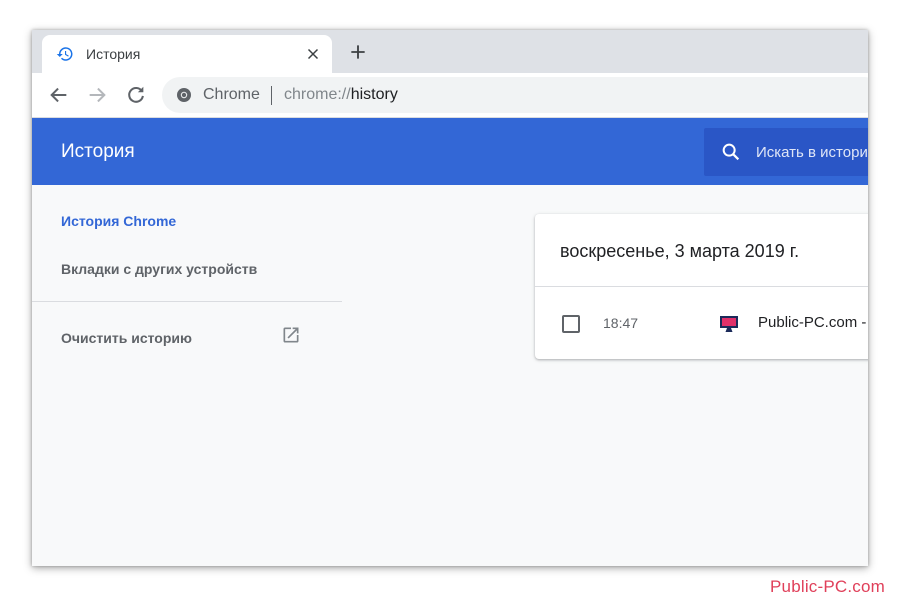 The image size is (900, 598). Describe the element at coordinates (59, 95) in the screenshot. I see `back-arrow-icon` at that location.